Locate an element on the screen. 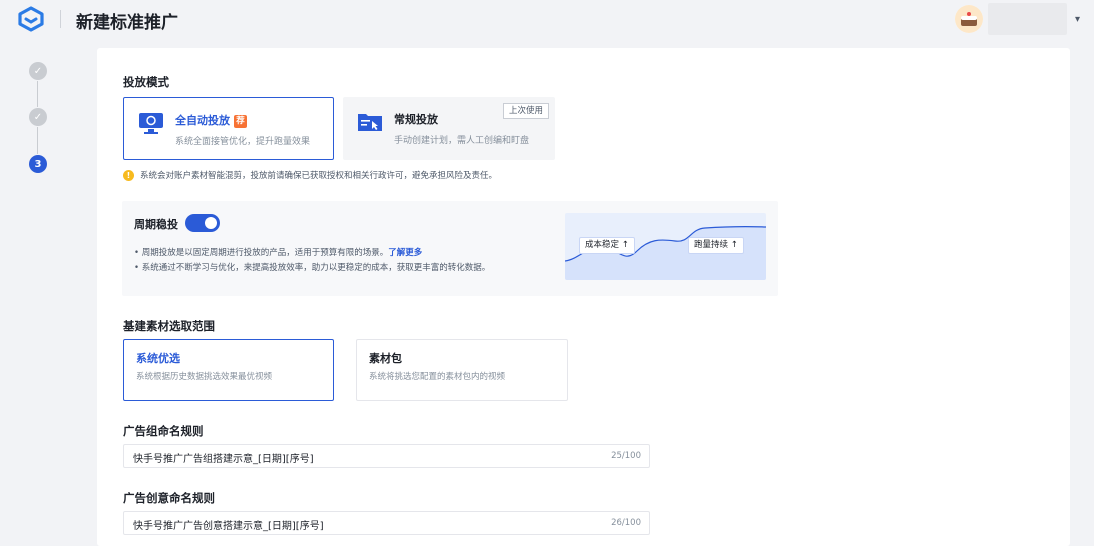 This screenshot has height=546, width=1094. chevron-down-icon: ▾ is located at coordinates (1077, 19).